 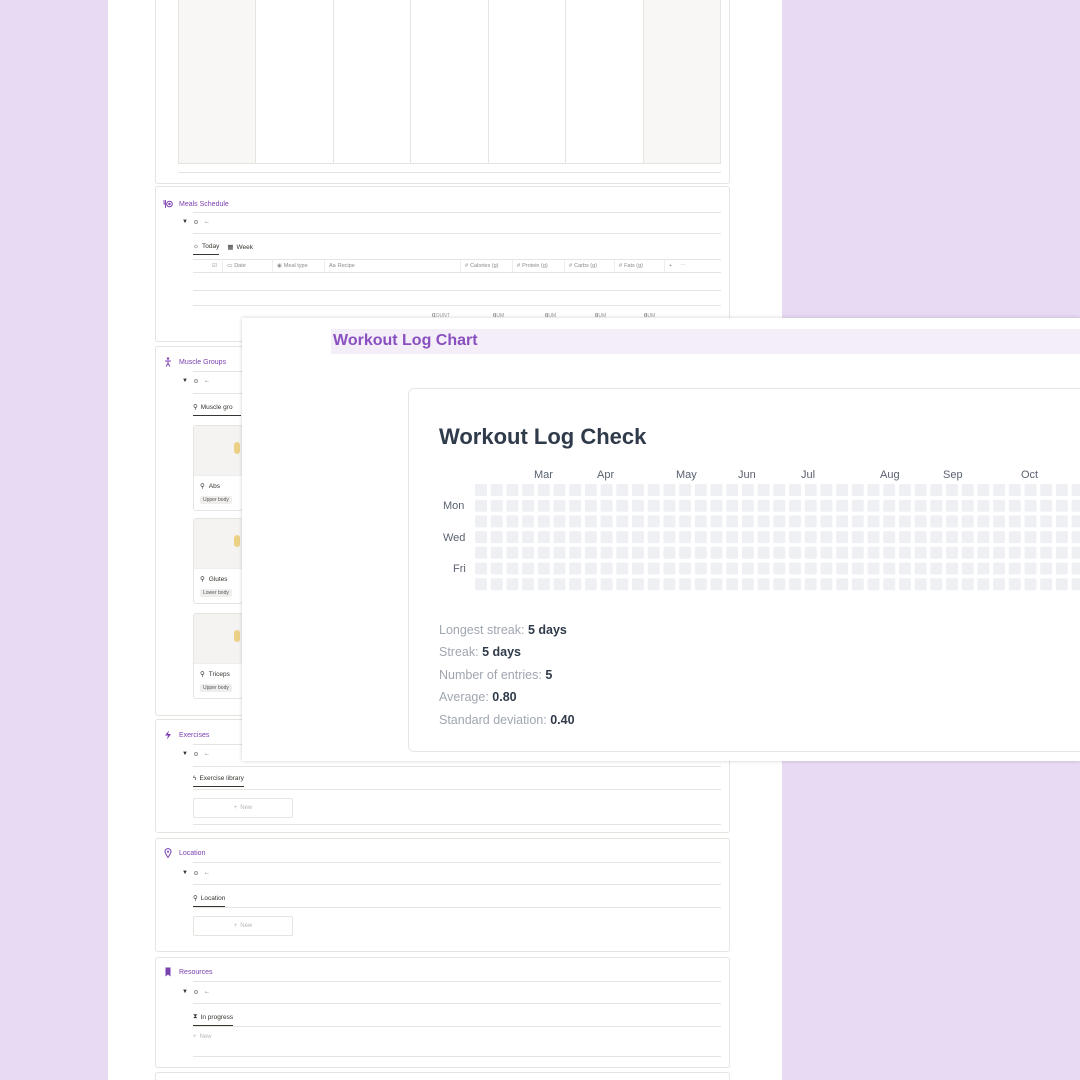 I want to click on column-header-date: ▭ Date, so click(x=248, y=266).